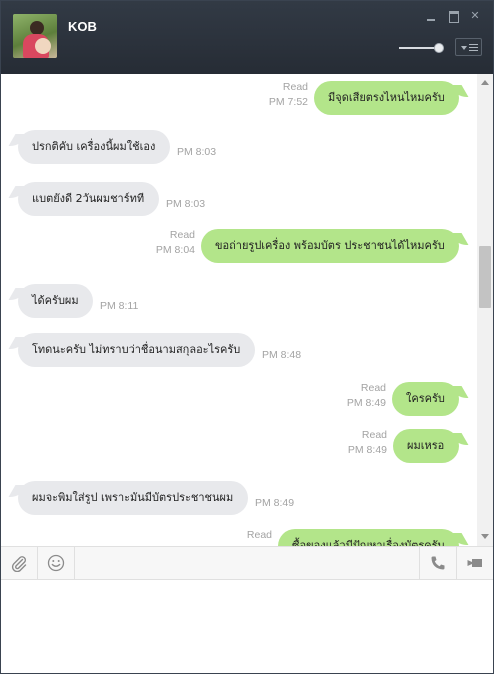  Describe the element at coordinates (35, 36) in the screenshot. I see `avatar` at that location.